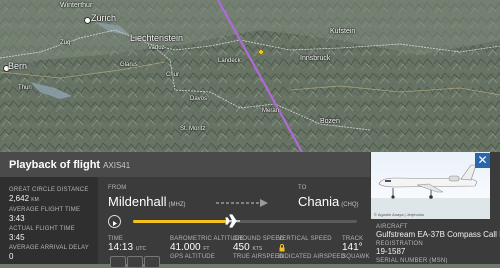 The image size is (500, 268). What do you see at coordinates (315, 58) in the screenshot?
I see `map-label-innsbruck: Innsbruck` at bounding box center [315, 58].